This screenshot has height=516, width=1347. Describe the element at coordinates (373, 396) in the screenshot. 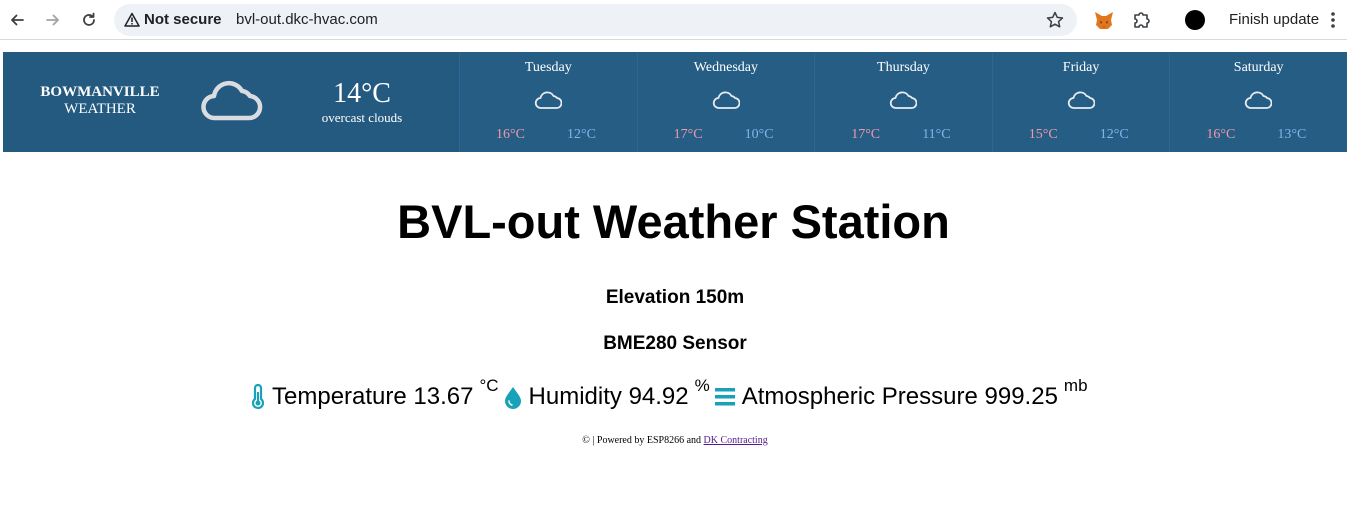

I see `temperature-reading: Temperature 13.67` at that location.